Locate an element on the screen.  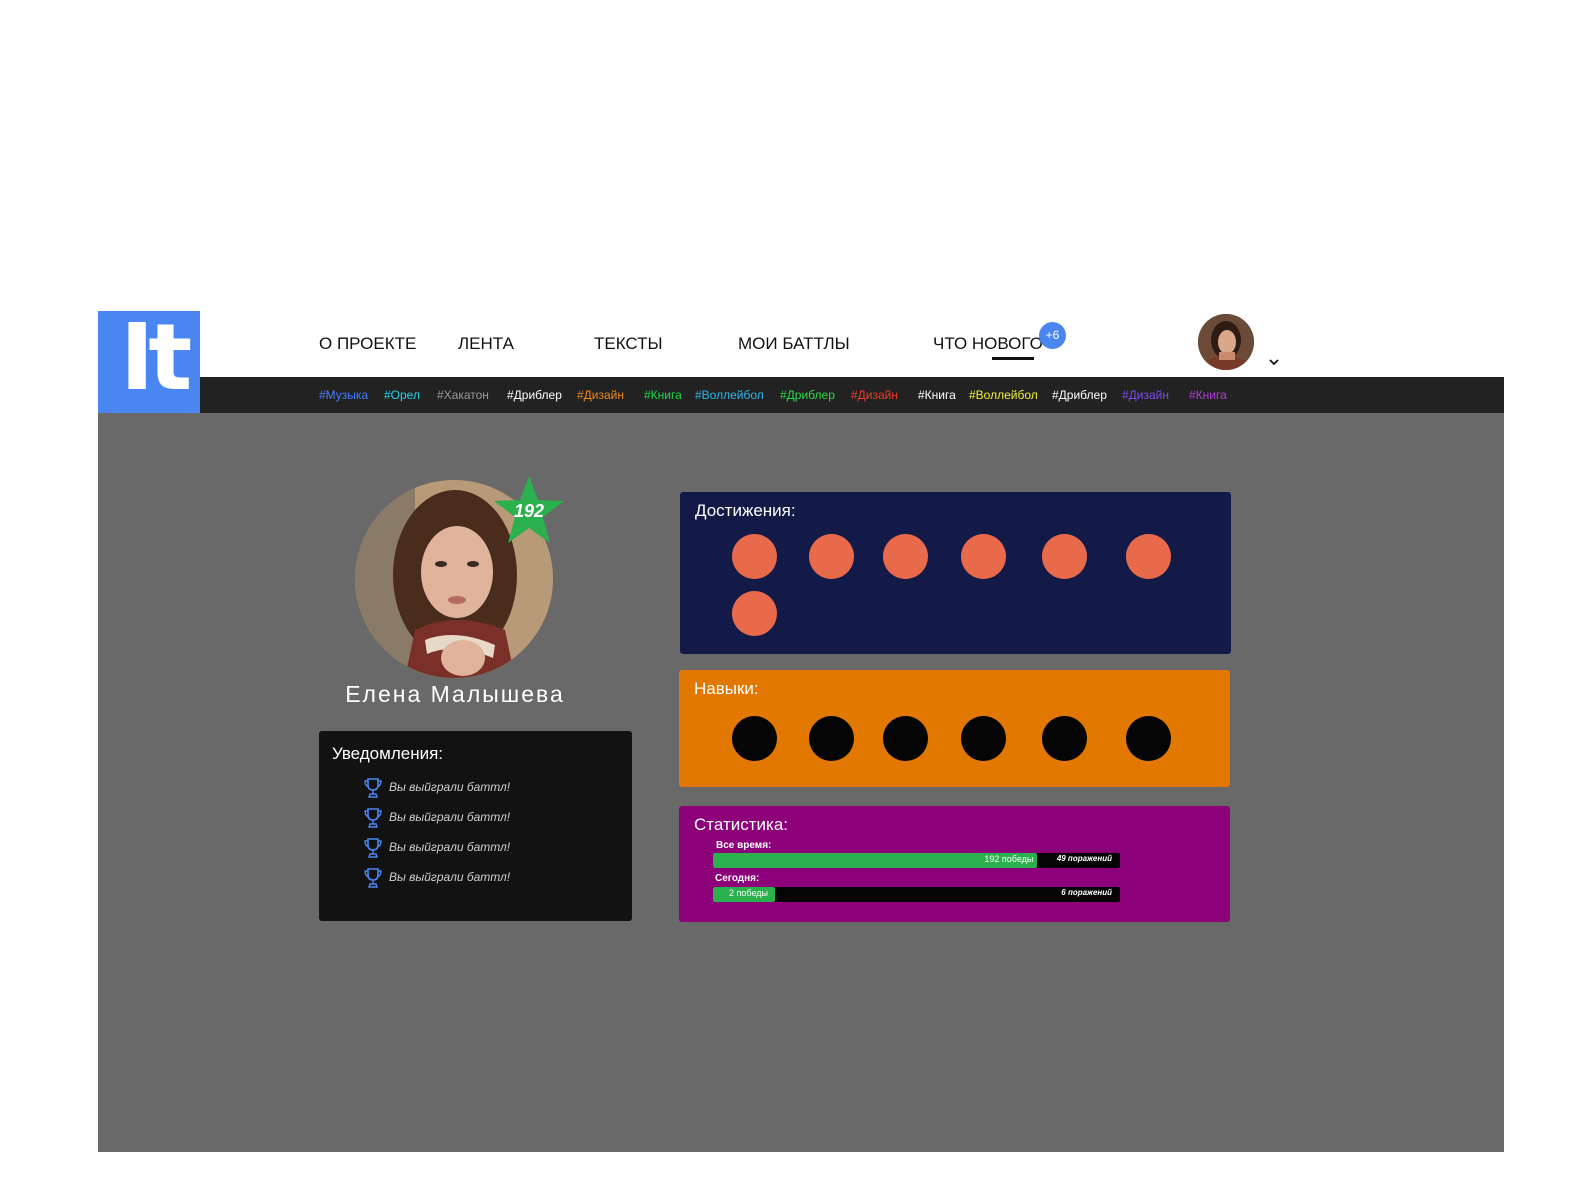
nav-item-feed: ЛЕНТА is located at coordinates (486, 344).